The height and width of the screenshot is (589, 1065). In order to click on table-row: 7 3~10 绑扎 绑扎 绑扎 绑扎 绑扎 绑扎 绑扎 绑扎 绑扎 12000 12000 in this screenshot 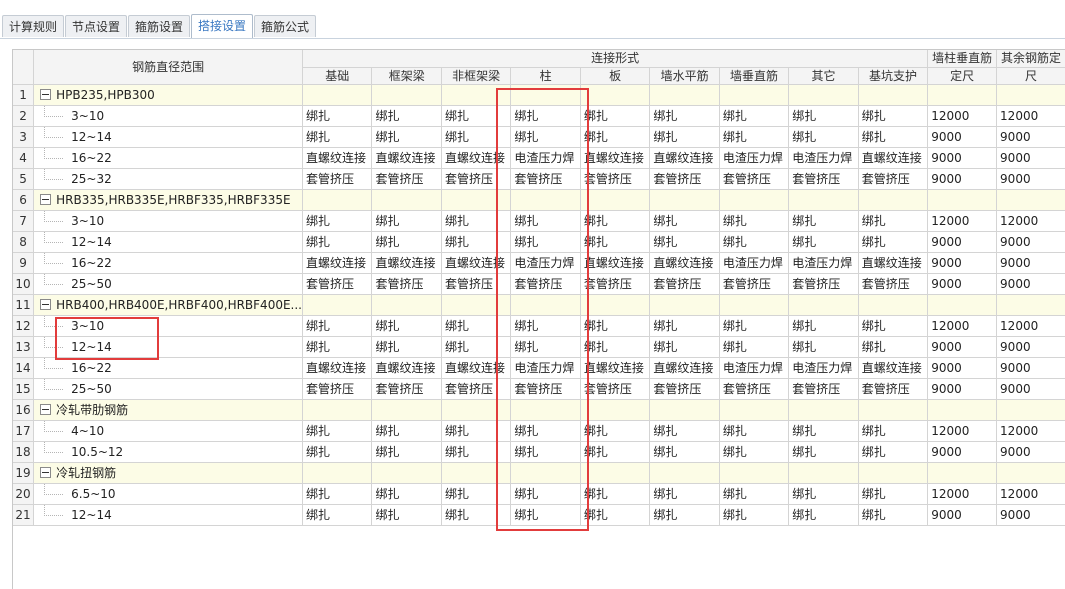, I will do `click(539, 221)`.